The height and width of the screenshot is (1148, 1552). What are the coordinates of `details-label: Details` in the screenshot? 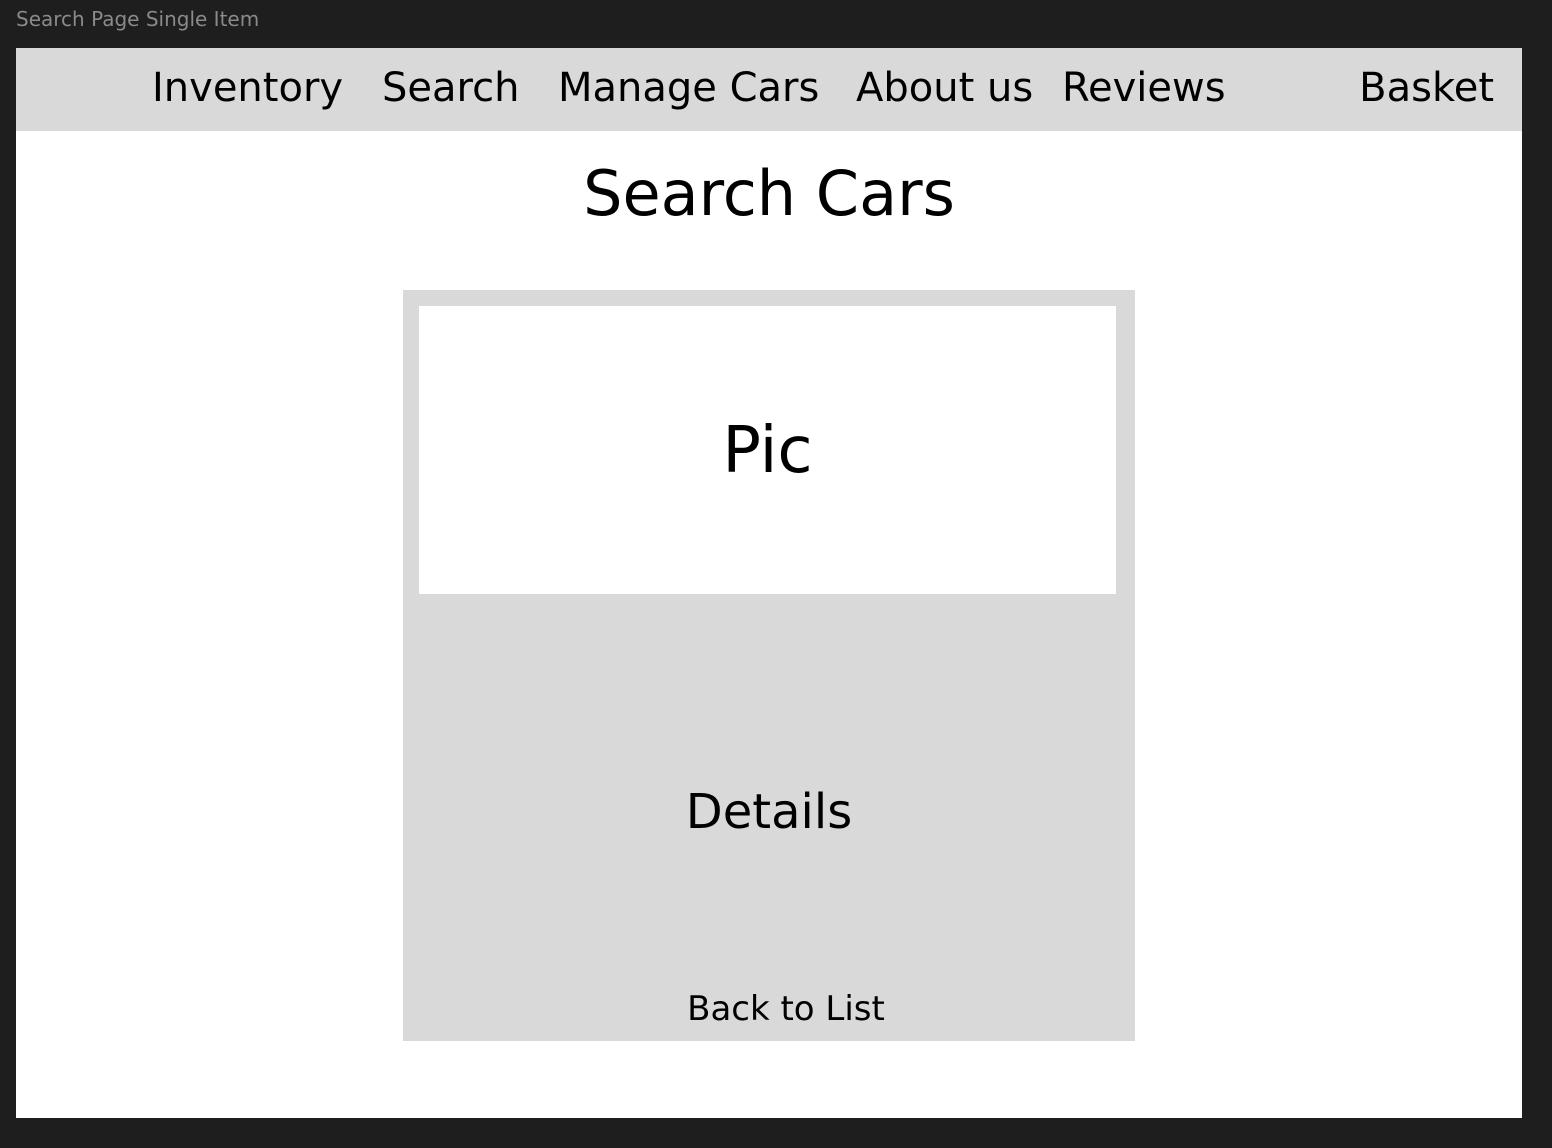 It's located at (769, 812).